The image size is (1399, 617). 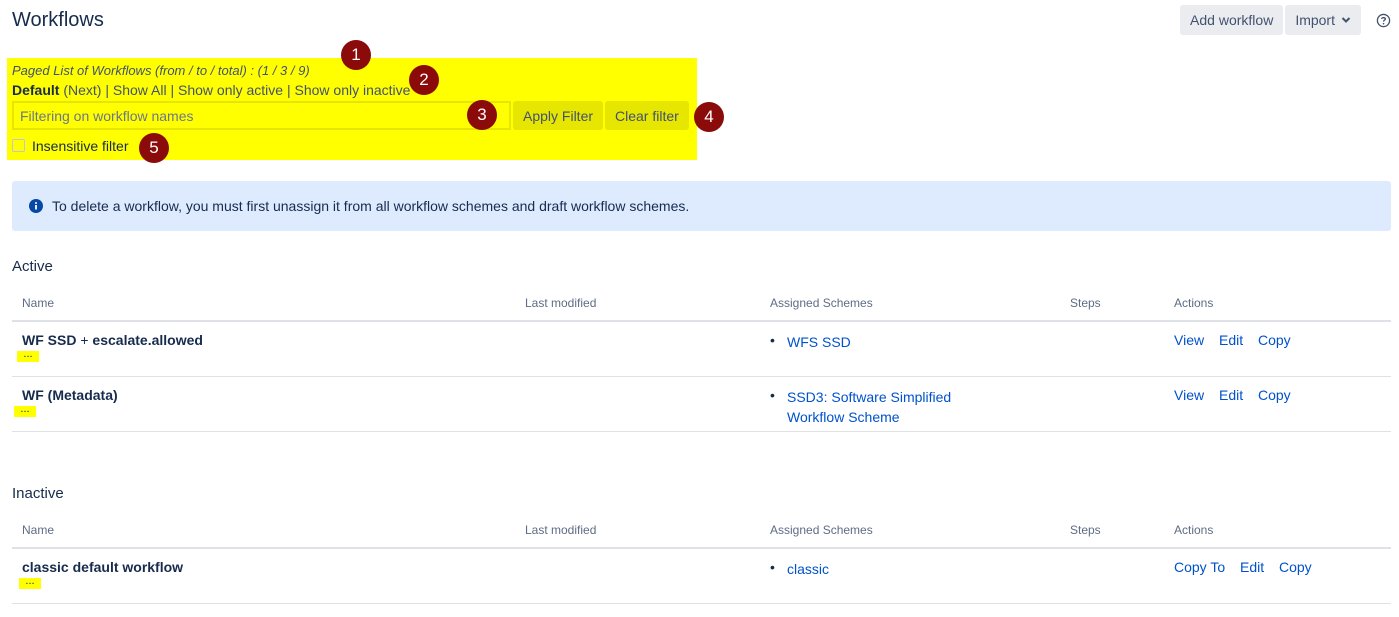 I want to click on apply-filter-button: Apply Filter, so click(x=558, y=115).